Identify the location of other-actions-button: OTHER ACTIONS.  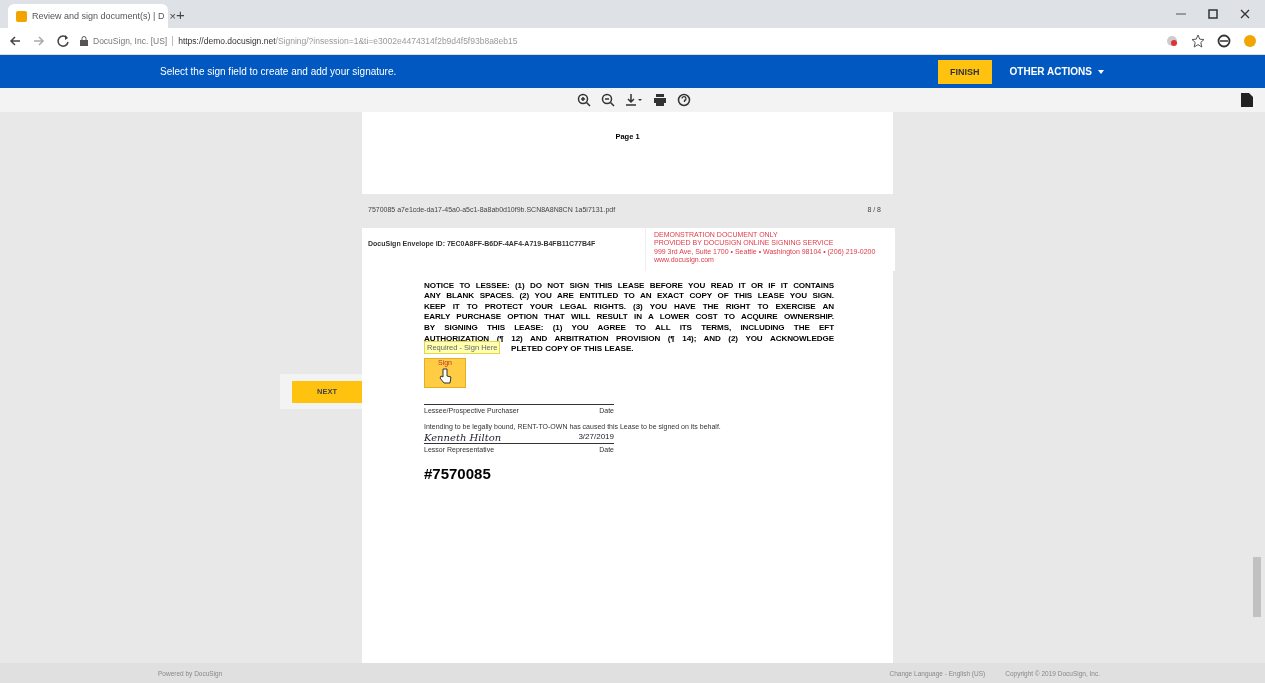
(1057, 71).